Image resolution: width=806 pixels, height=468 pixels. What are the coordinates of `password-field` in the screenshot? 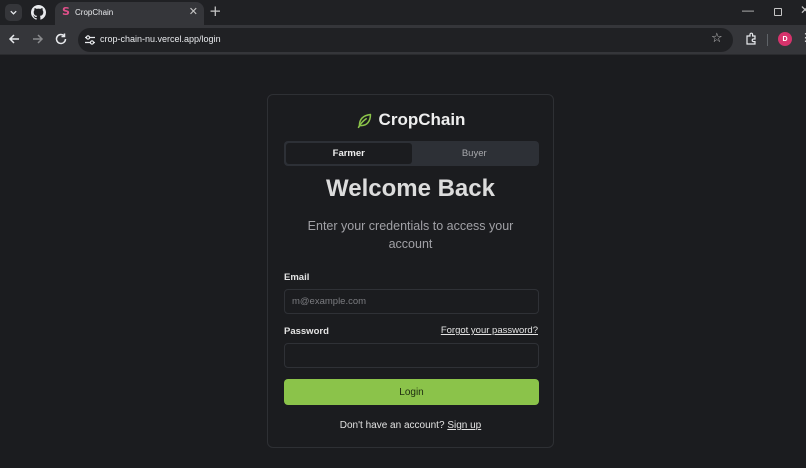 It's located at (411, 355).